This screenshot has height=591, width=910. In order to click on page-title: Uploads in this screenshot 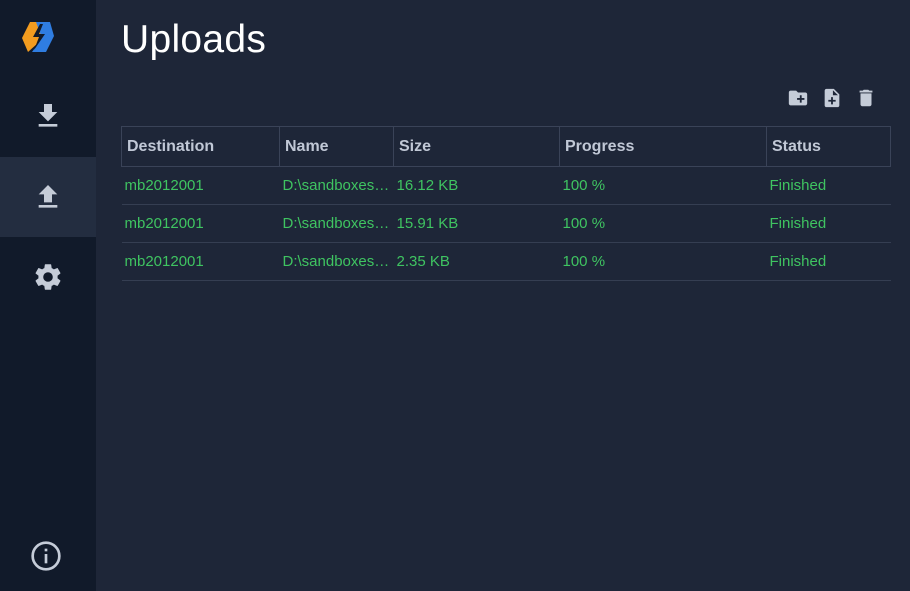, I will do `click(194, 39)`.